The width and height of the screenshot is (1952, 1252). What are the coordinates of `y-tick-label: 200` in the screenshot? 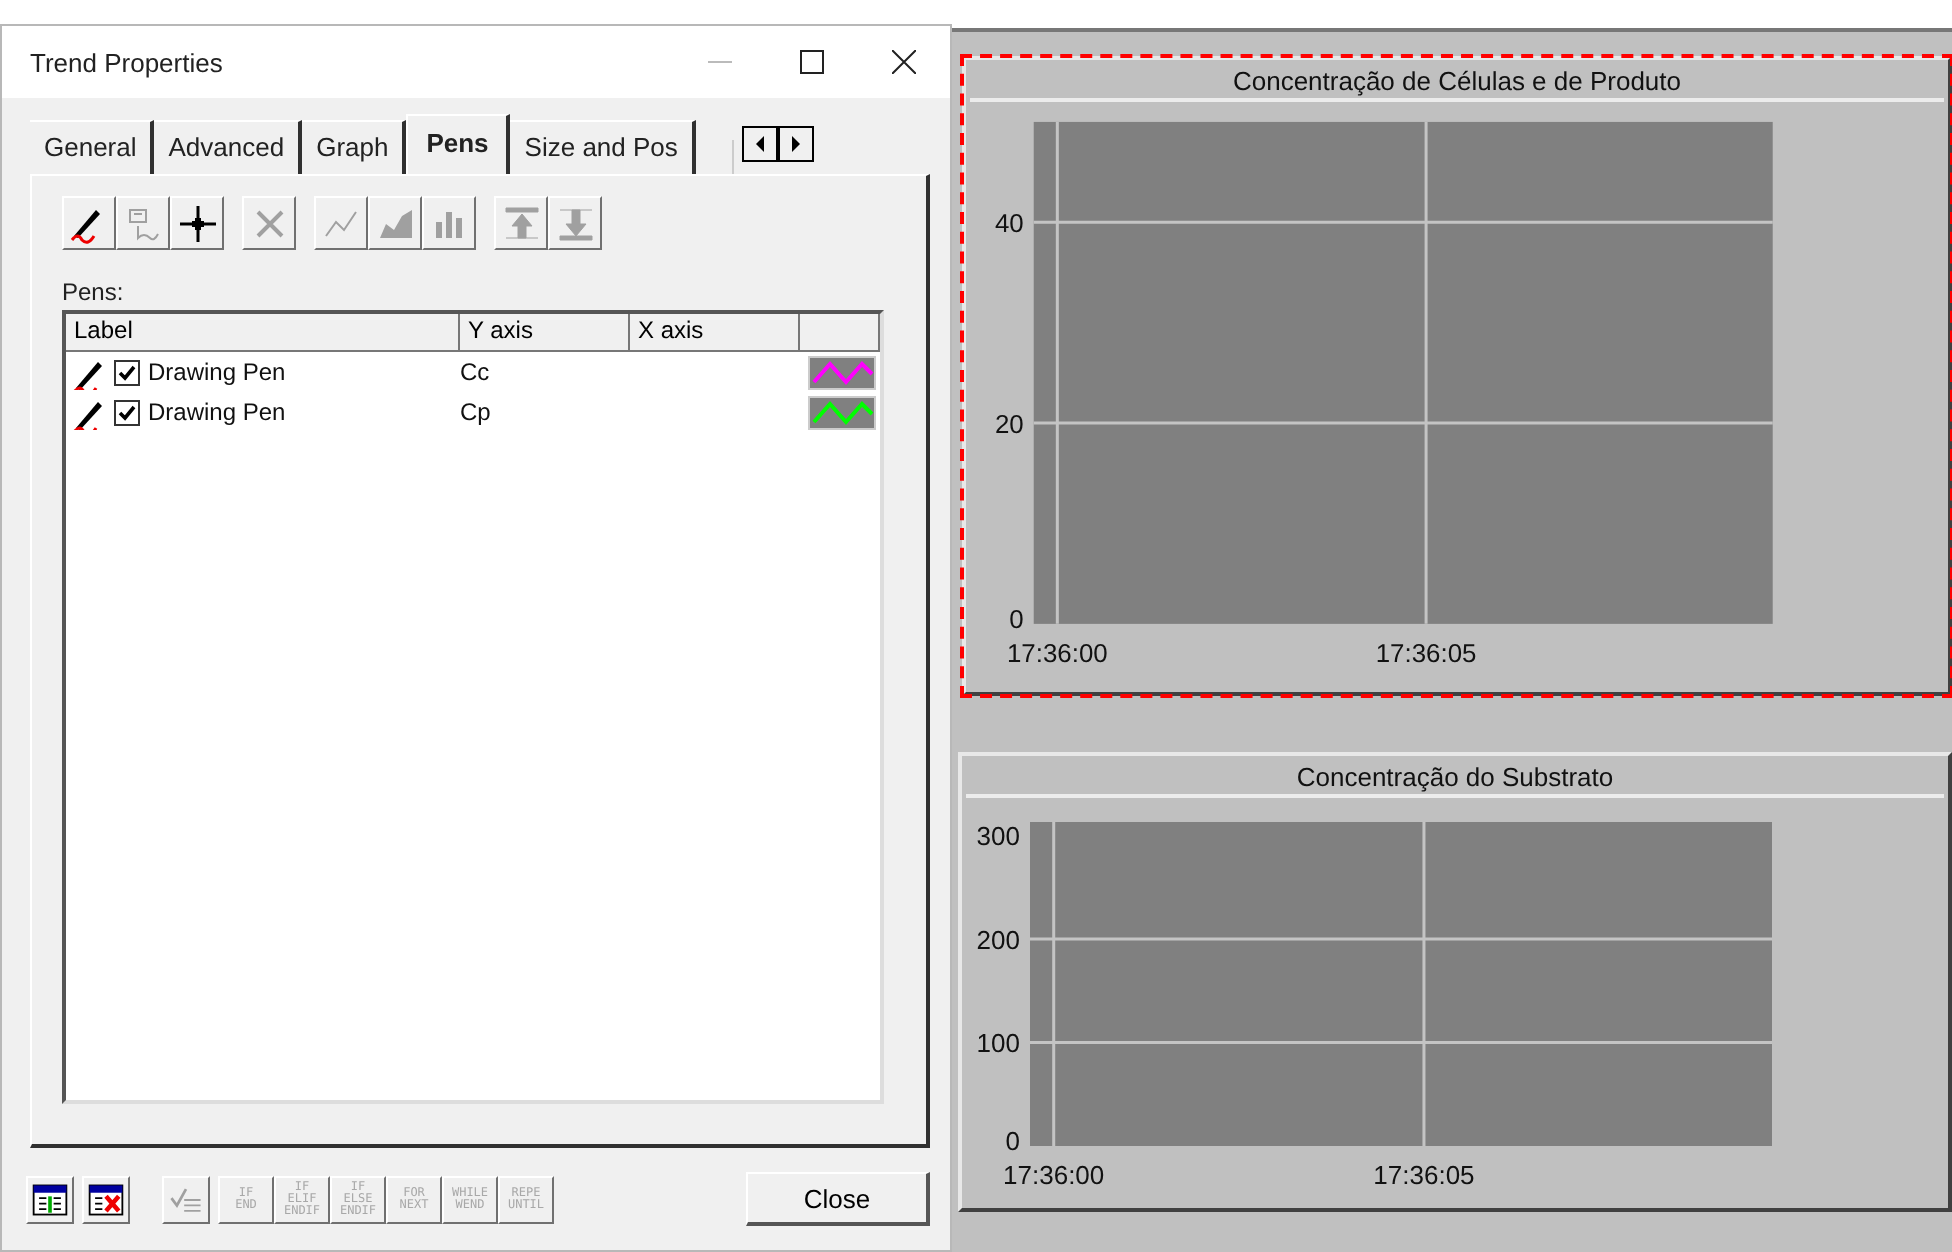 It's located at (998, 939).